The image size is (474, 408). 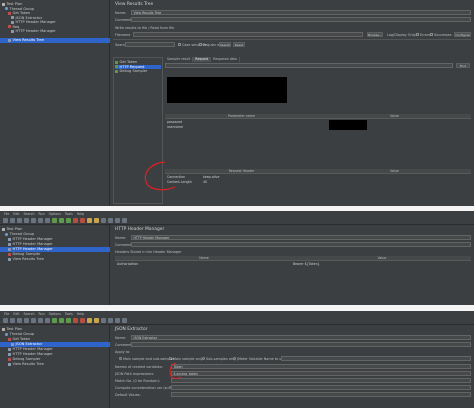 What do you see at coordinates (179, 59) in the screenshot?
I see `tab-sampler-result: Sampler result` at bounding box center [179, 59].